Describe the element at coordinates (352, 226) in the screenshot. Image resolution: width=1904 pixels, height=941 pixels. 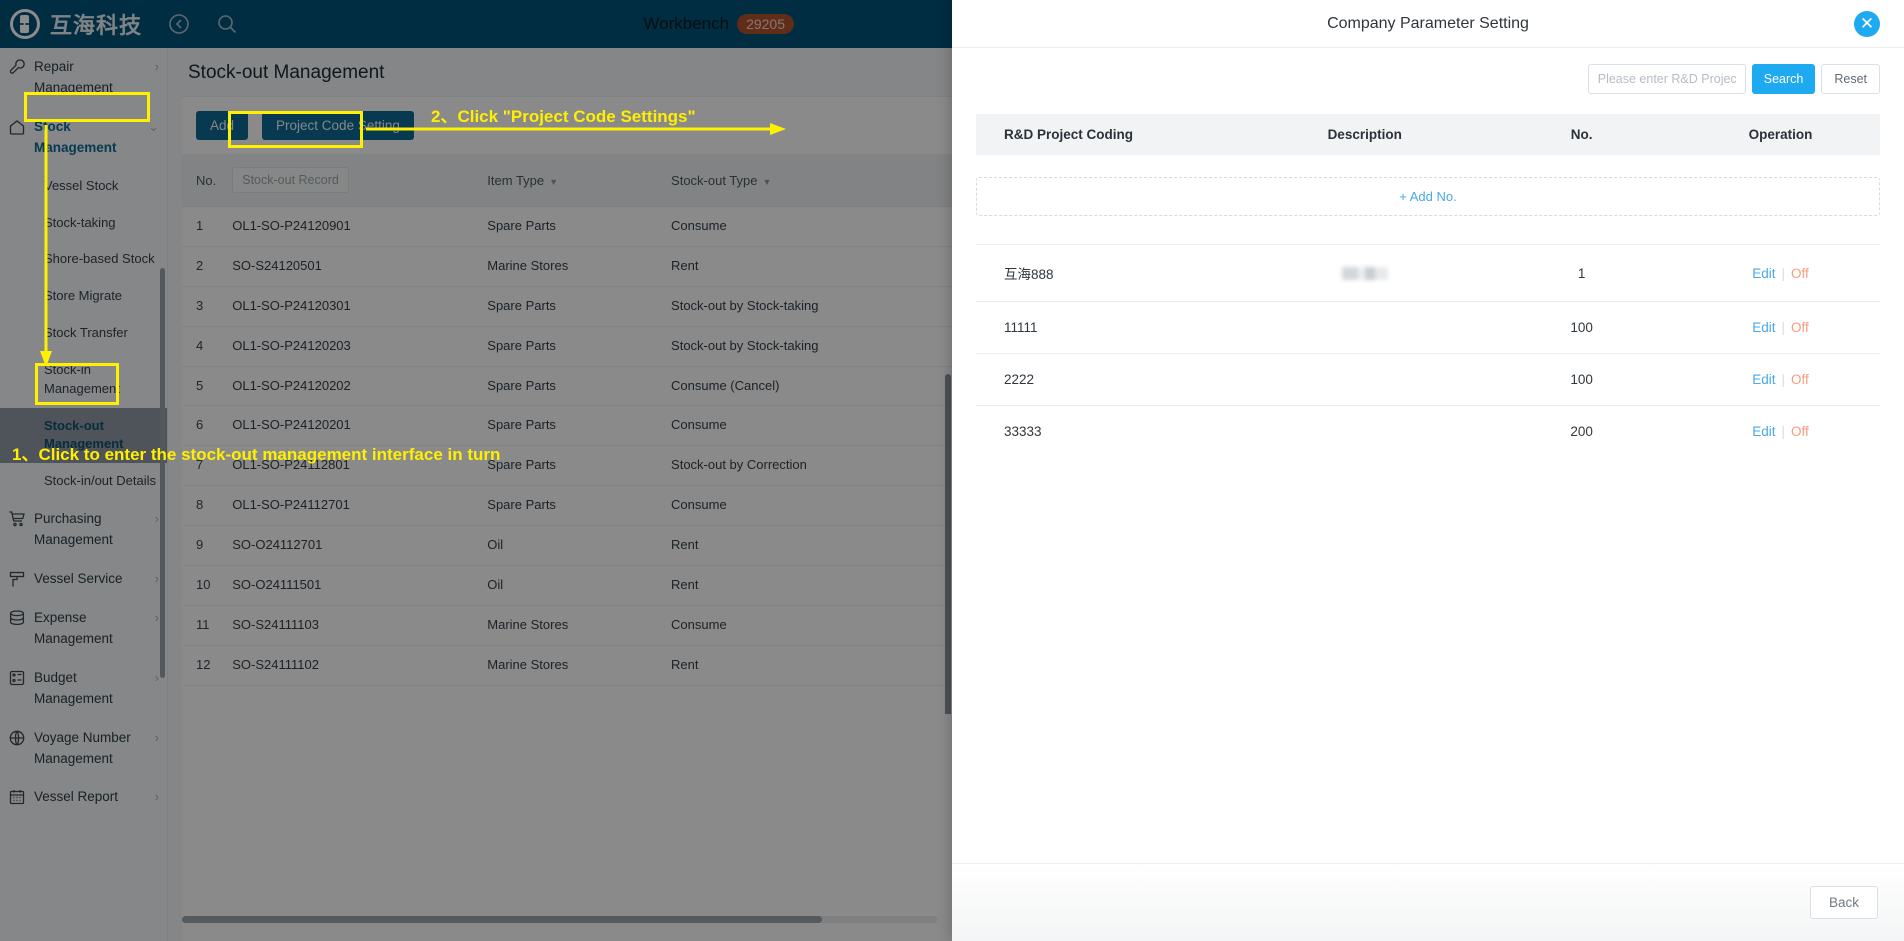
I see `cell-record: OL1-SO-P24120901` at that location.